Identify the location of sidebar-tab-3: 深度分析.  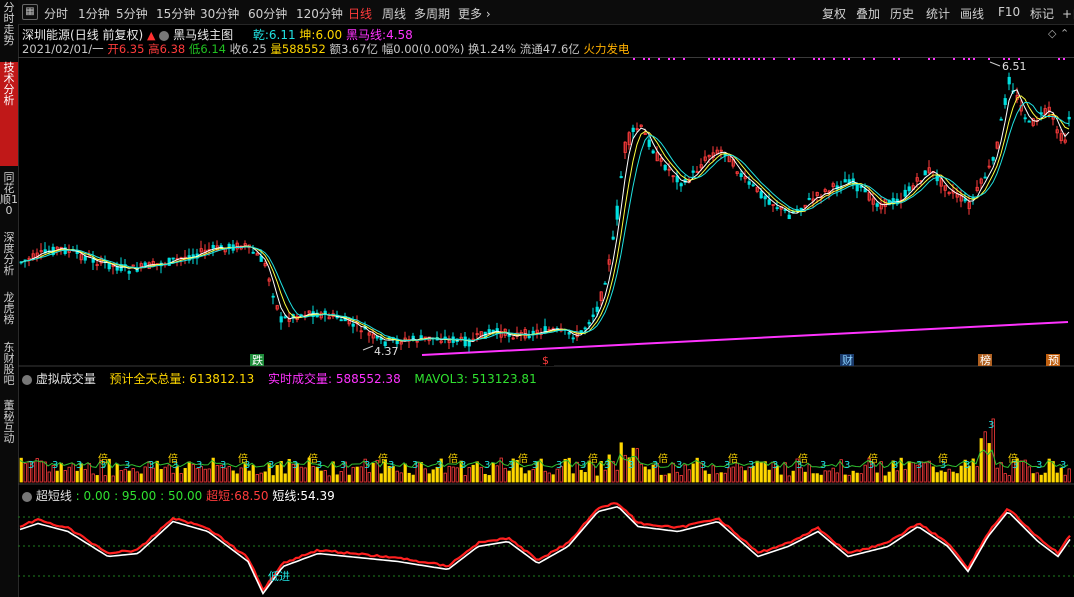
(9, 260).